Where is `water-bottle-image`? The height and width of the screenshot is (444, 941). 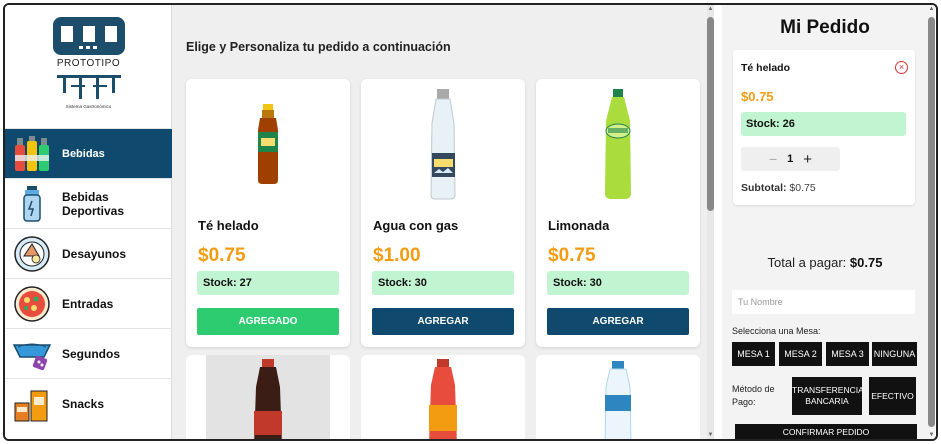
water-bottle-image is located at coordinates (618, 397).